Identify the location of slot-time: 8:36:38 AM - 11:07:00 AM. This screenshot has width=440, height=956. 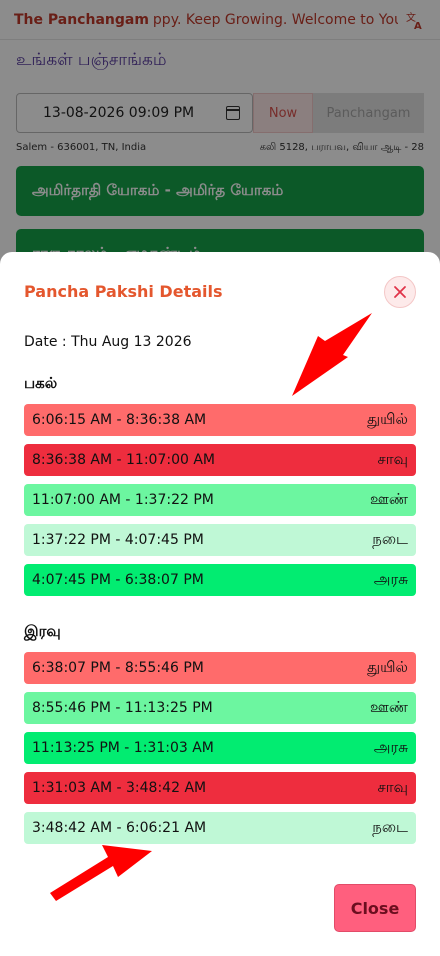
(124, 460).